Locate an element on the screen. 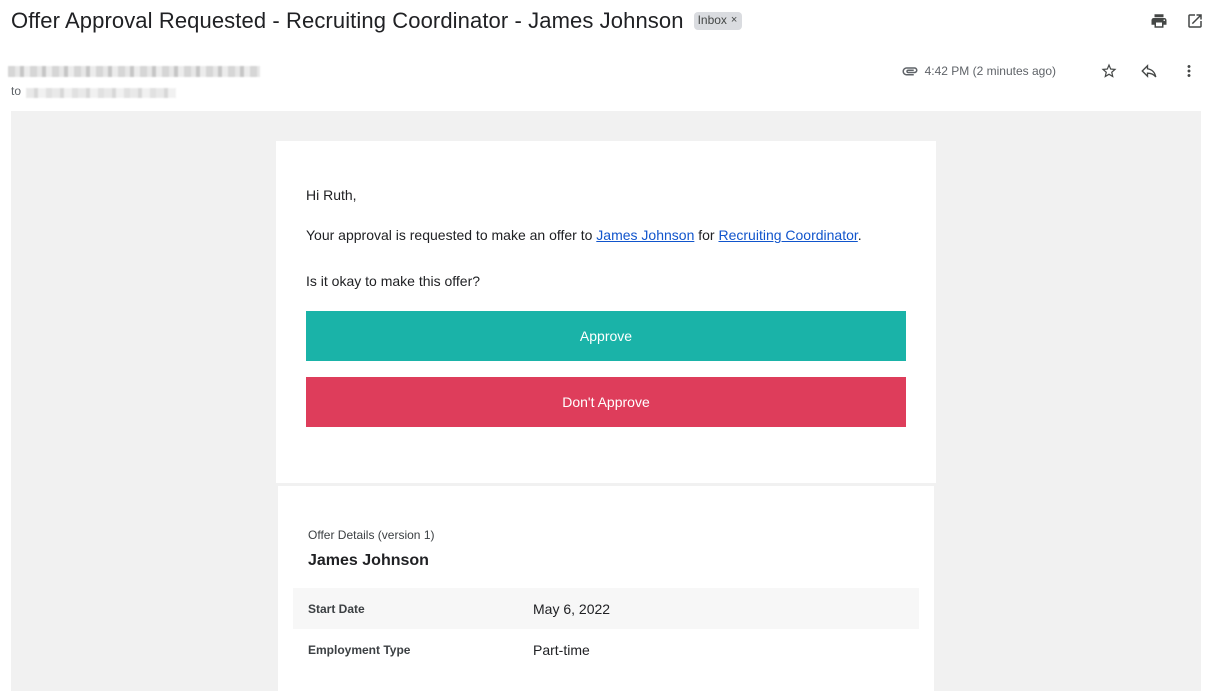 Image resolution: width=1208 pixels, height=691 pixels. greeting-text: Hi Ruth, is located at coordinates (331, 195).